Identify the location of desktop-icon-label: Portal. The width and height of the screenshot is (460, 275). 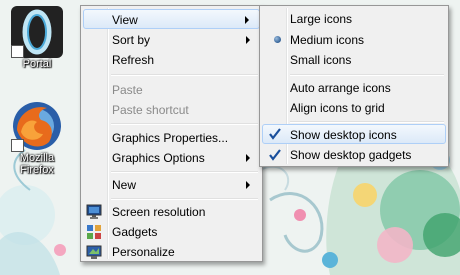
(37, 64).